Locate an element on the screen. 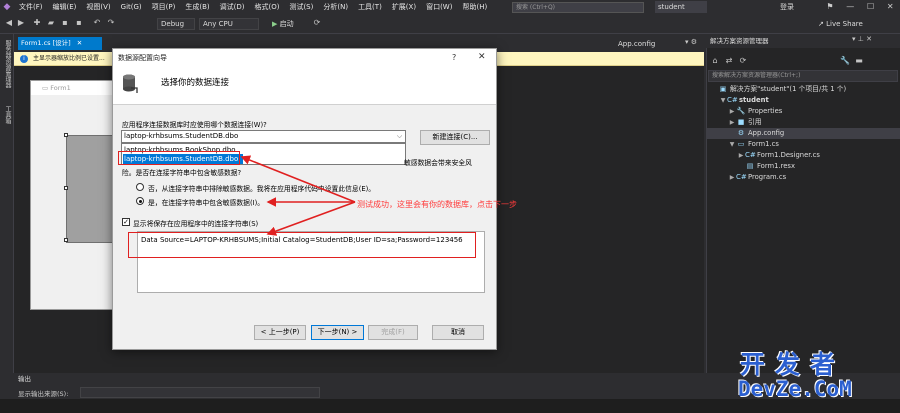  solution-explorer-header-buttons: ▾ ⊥ ✕ is located at coordinates (862, 39).